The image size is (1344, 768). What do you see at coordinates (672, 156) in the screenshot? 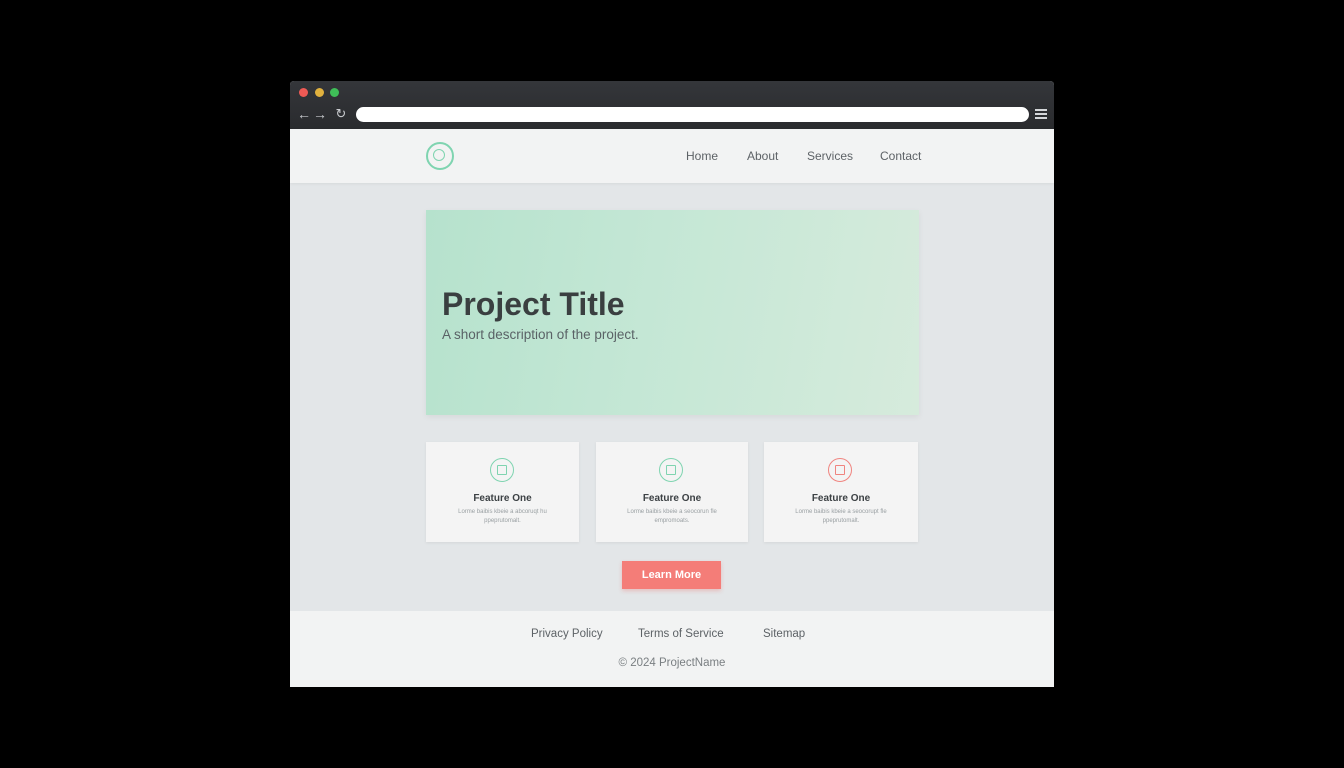
I see `site-header: Home About Services Contact` at bounding box center [672, 156].